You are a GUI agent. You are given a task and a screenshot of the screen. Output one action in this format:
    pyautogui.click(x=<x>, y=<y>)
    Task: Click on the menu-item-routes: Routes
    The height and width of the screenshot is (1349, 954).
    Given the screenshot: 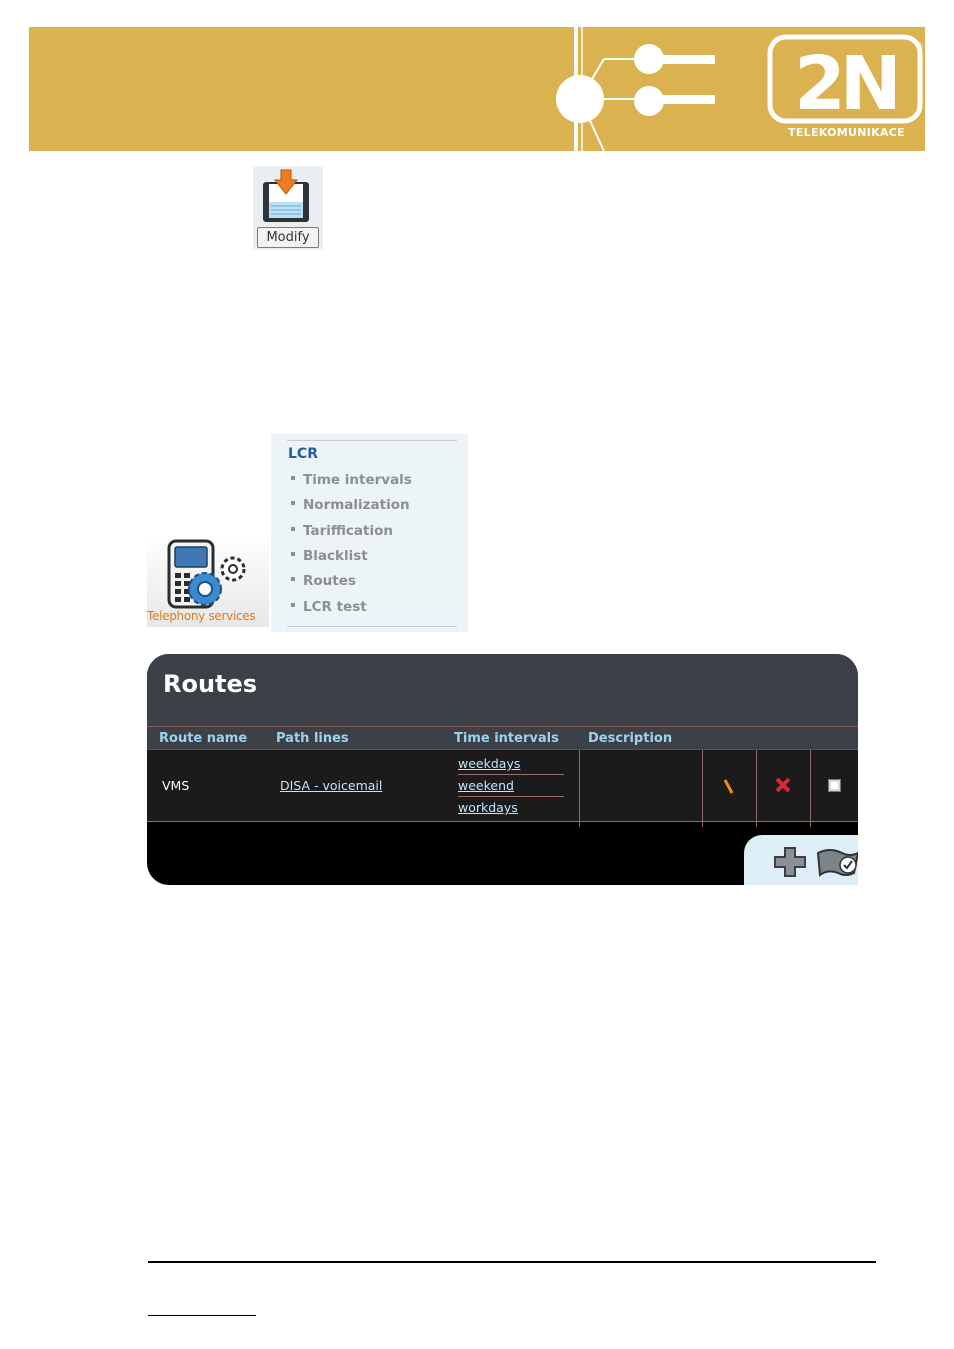 What is the action you would take?
    pyautogui.click(x=323, y=581)
    